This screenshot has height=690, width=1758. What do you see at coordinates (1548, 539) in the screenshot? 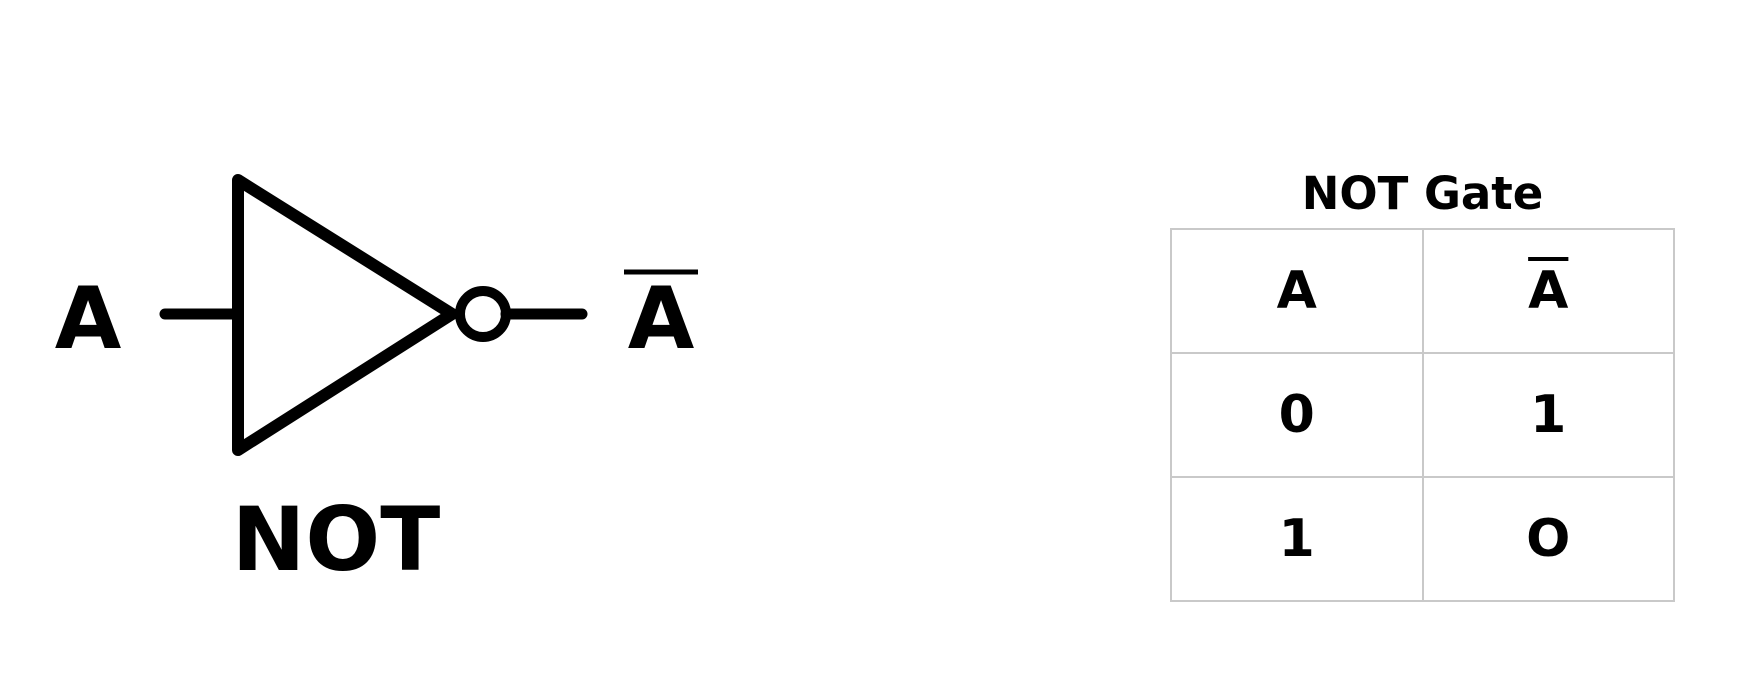
I see `table-cell: O` at bounding box center [1548, 539].